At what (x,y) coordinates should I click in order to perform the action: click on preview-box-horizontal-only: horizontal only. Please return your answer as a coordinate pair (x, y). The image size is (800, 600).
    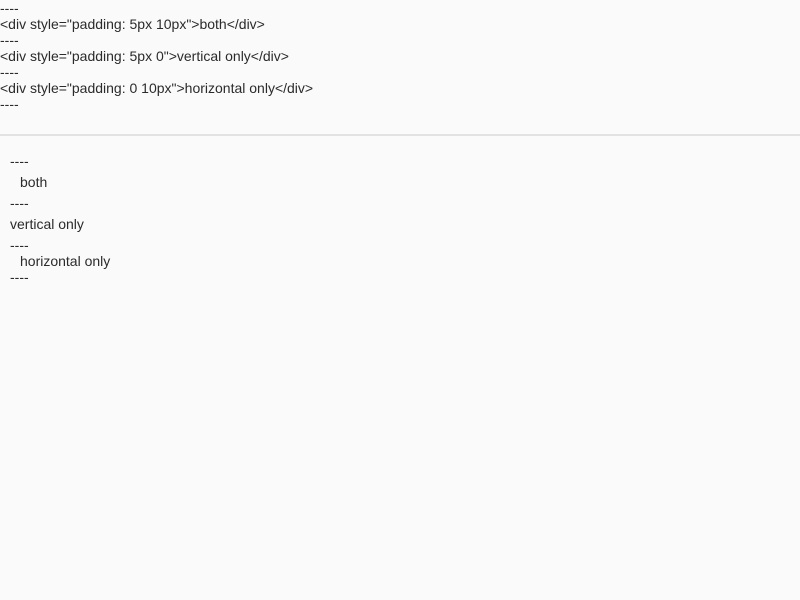
    Looking at the image, I should click on (65, 261).